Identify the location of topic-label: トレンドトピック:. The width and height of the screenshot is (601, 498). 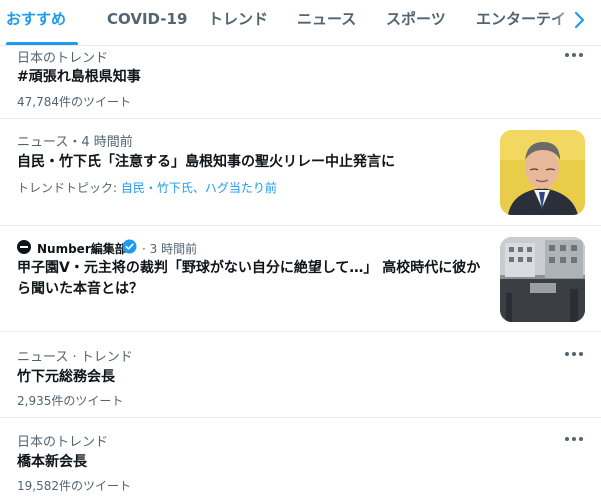
(69, 188).